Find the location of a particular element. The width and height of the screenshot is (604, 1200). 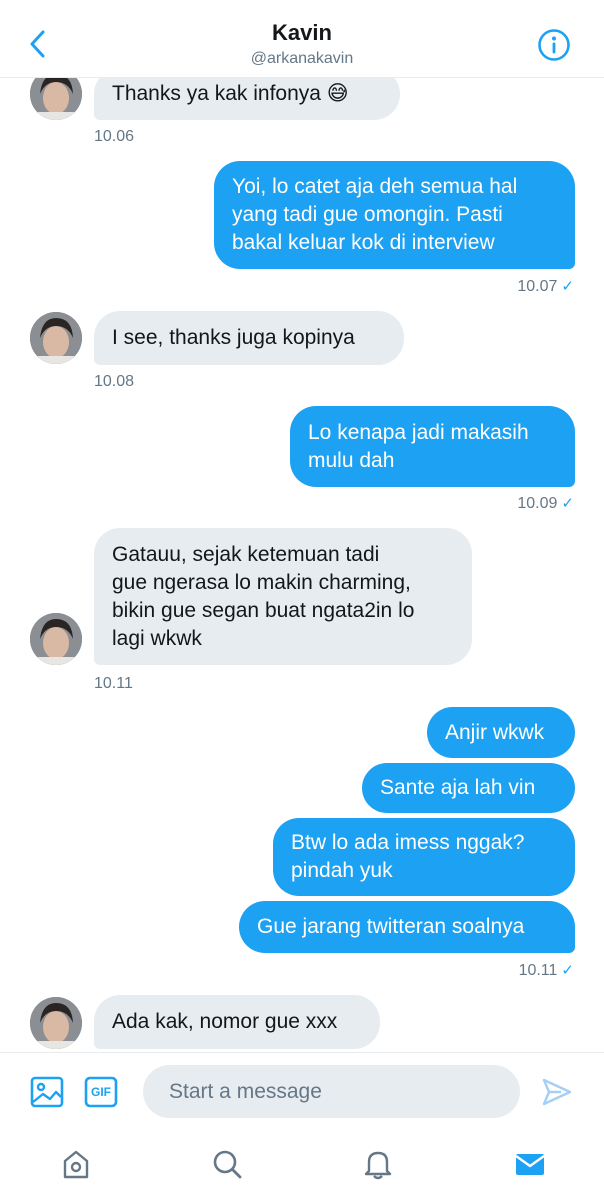

conversation-handle: @arkanakavin is located at coordinates (302, 58).